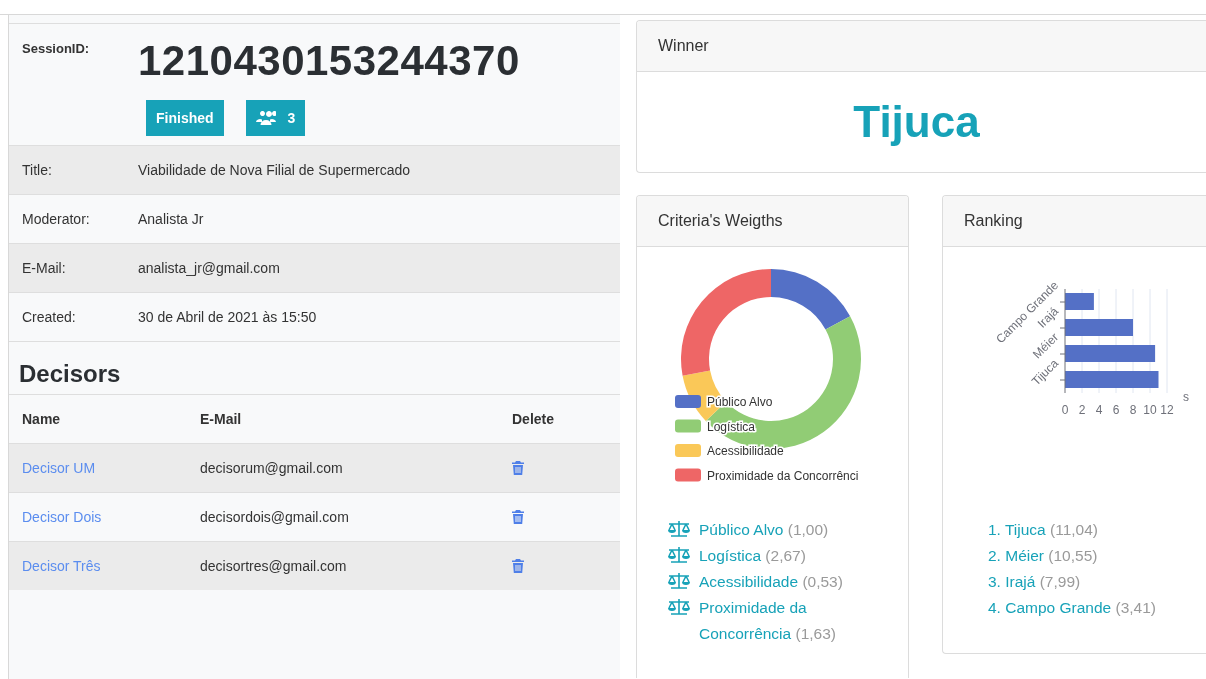 This screenshot has height=679, width=1206. What do you see at coordinates (771, 582) in the screenshot?
I see `criterion-link: Acessibilidade (0,53)` at bounding box center [771, 582].